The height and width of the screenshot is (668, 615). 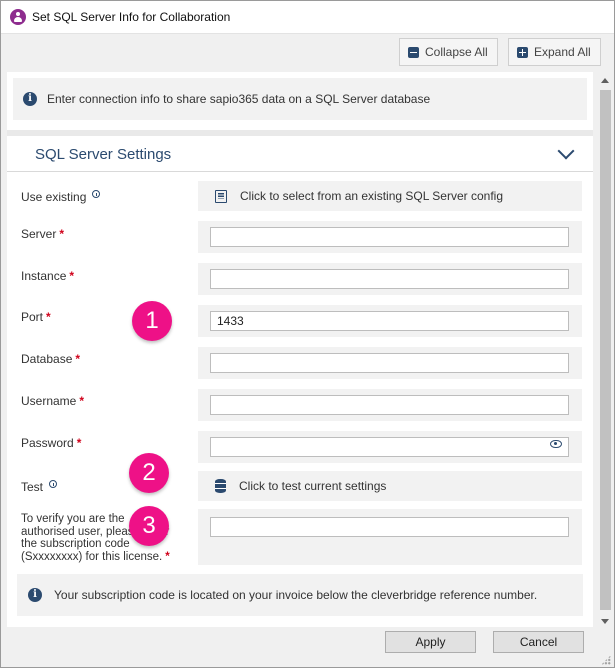 I want to click on test-settings-button: Click to test current settings, so click(x=390, y=486).